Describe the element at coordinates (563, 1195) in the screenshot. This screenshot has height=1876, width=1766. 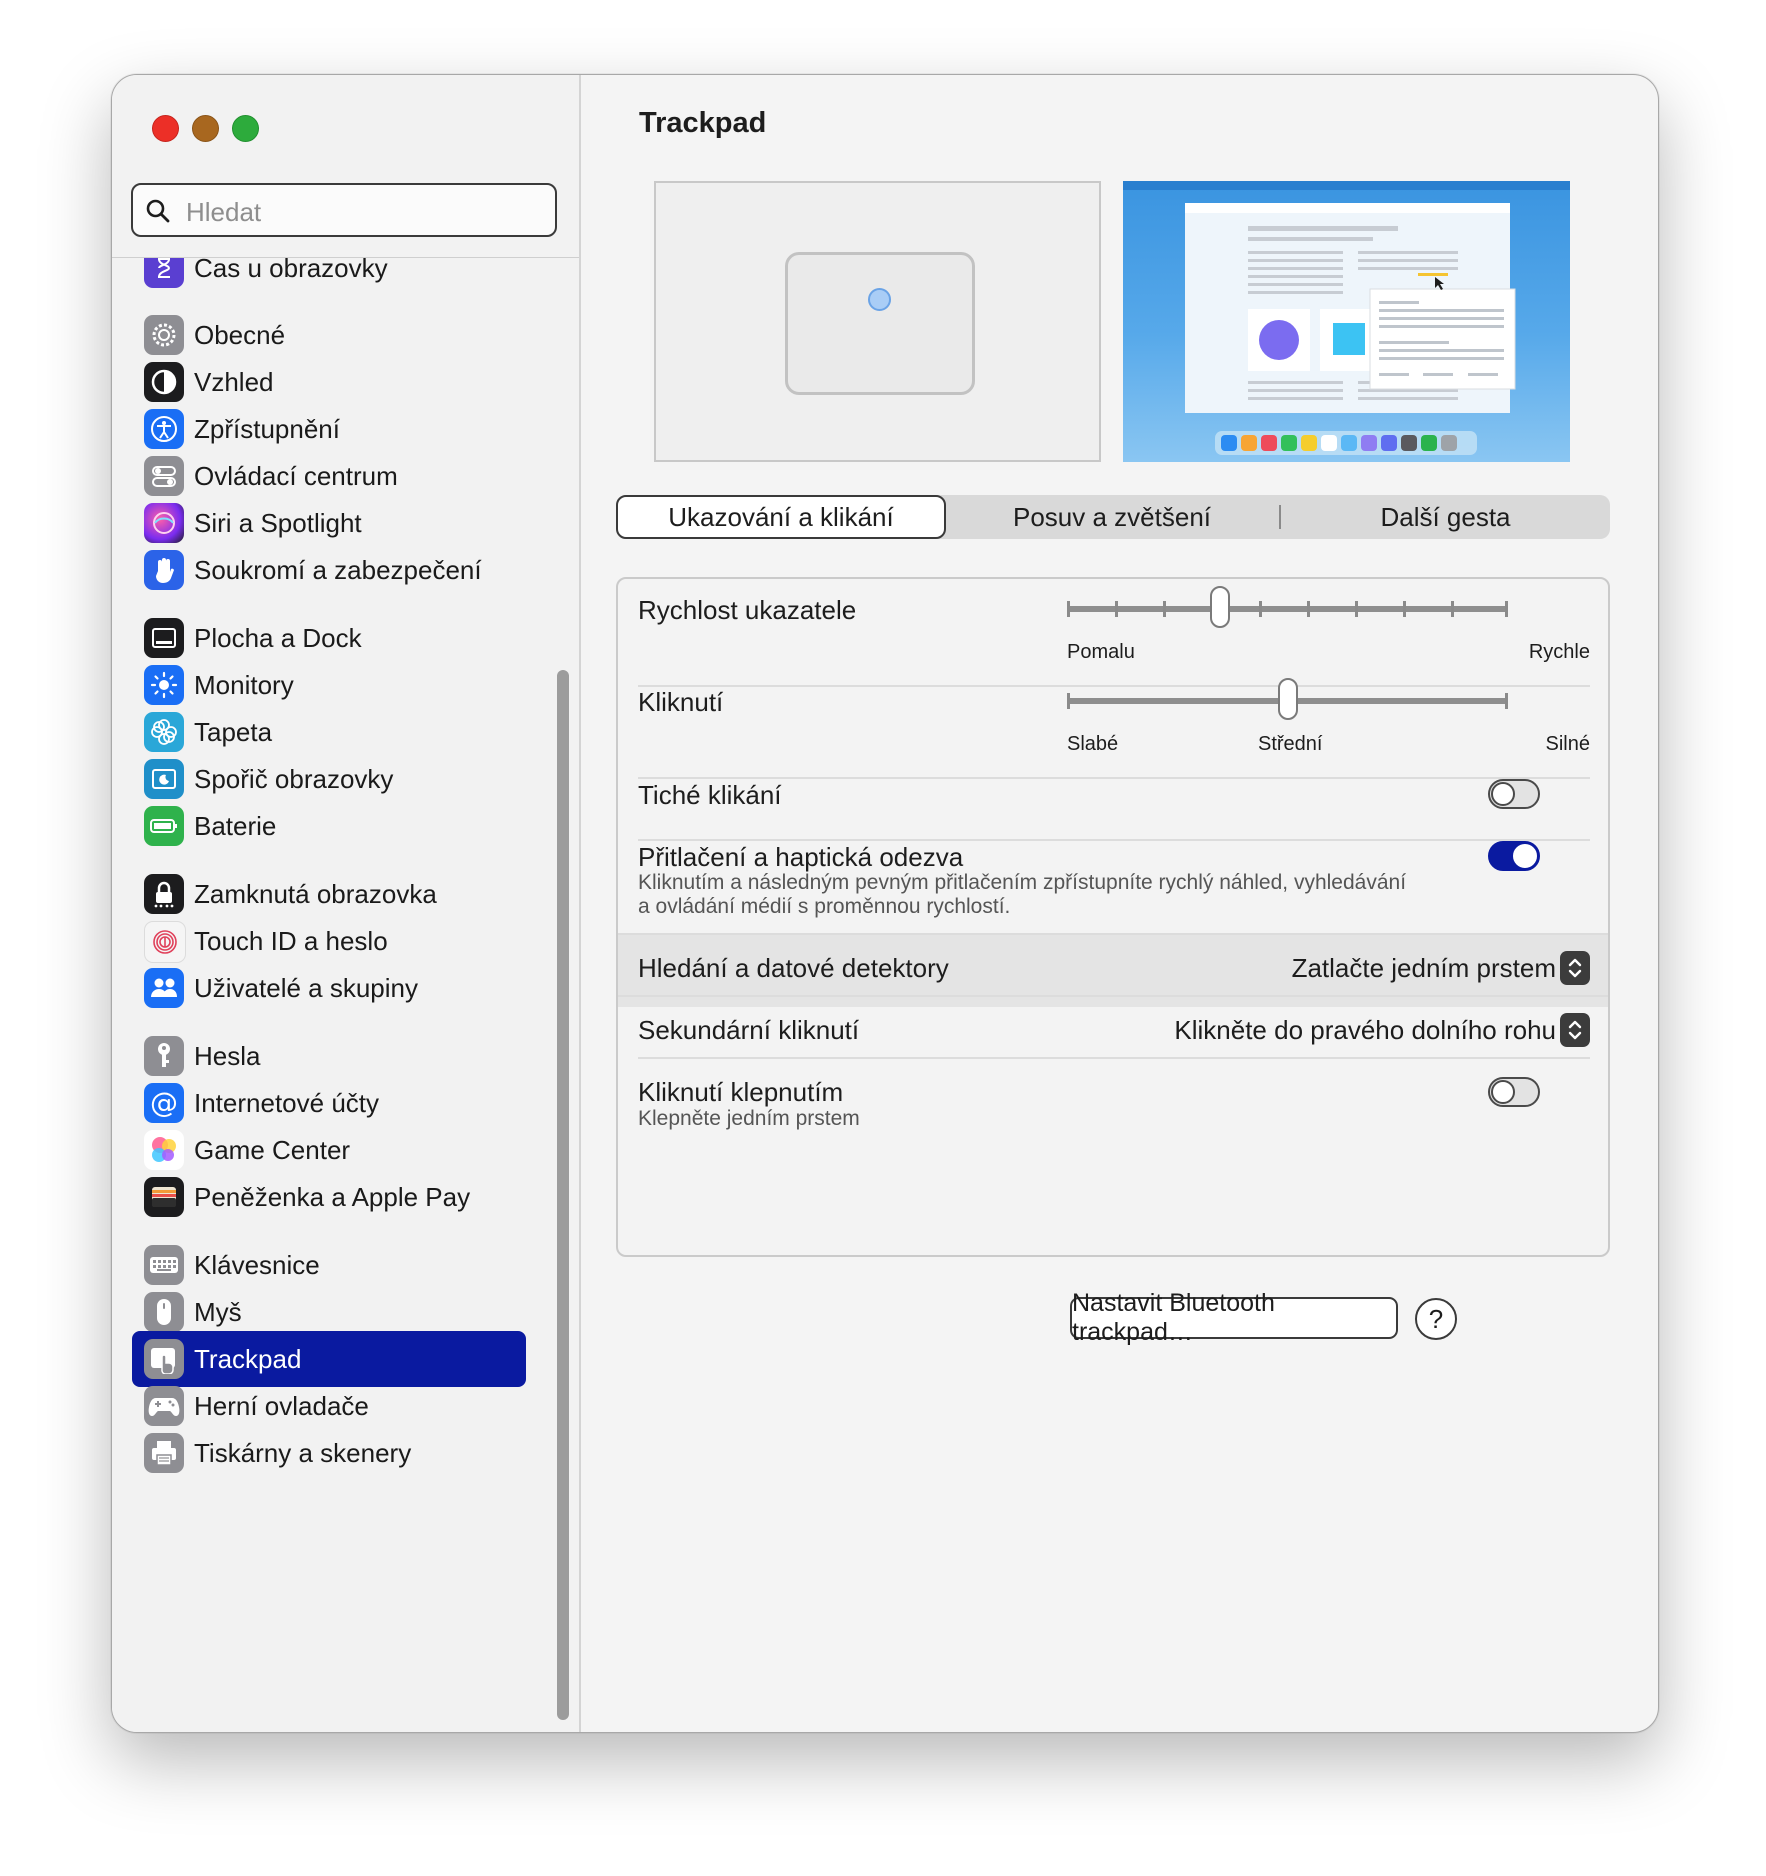
I see `sidebar-scrollbar` at that location.